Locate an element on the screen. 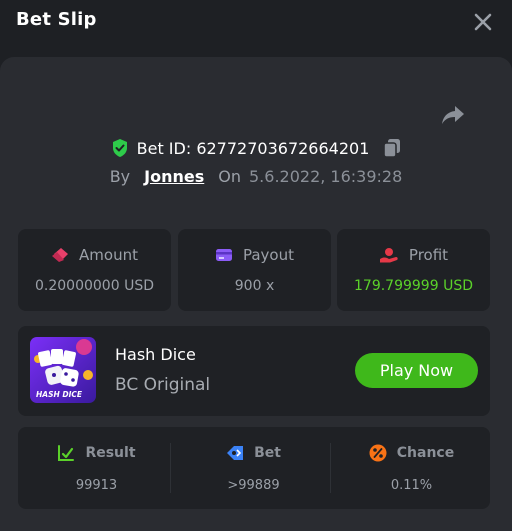 This screenshot has width=512, height=531. payout-card: Payout 900 x is located at coordinates (254, 270).